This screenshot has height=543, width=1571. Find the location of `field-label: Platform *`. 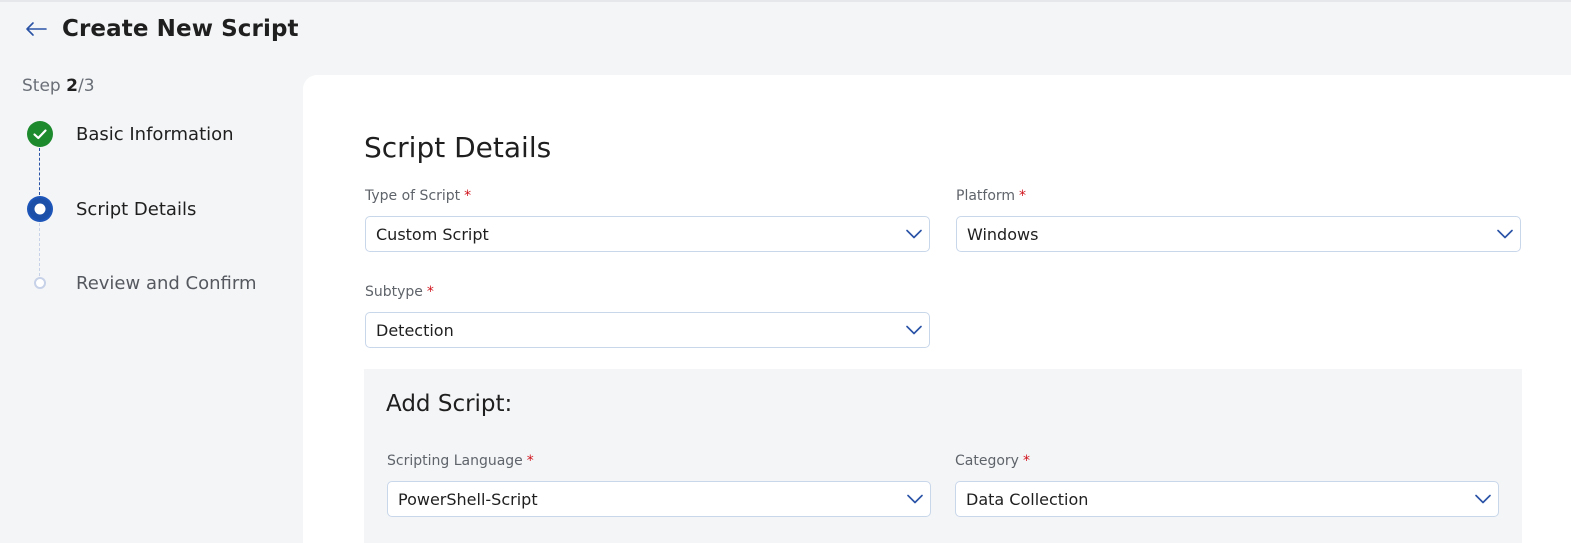

field-label: Platform * is located at coordinates (1238, 197).